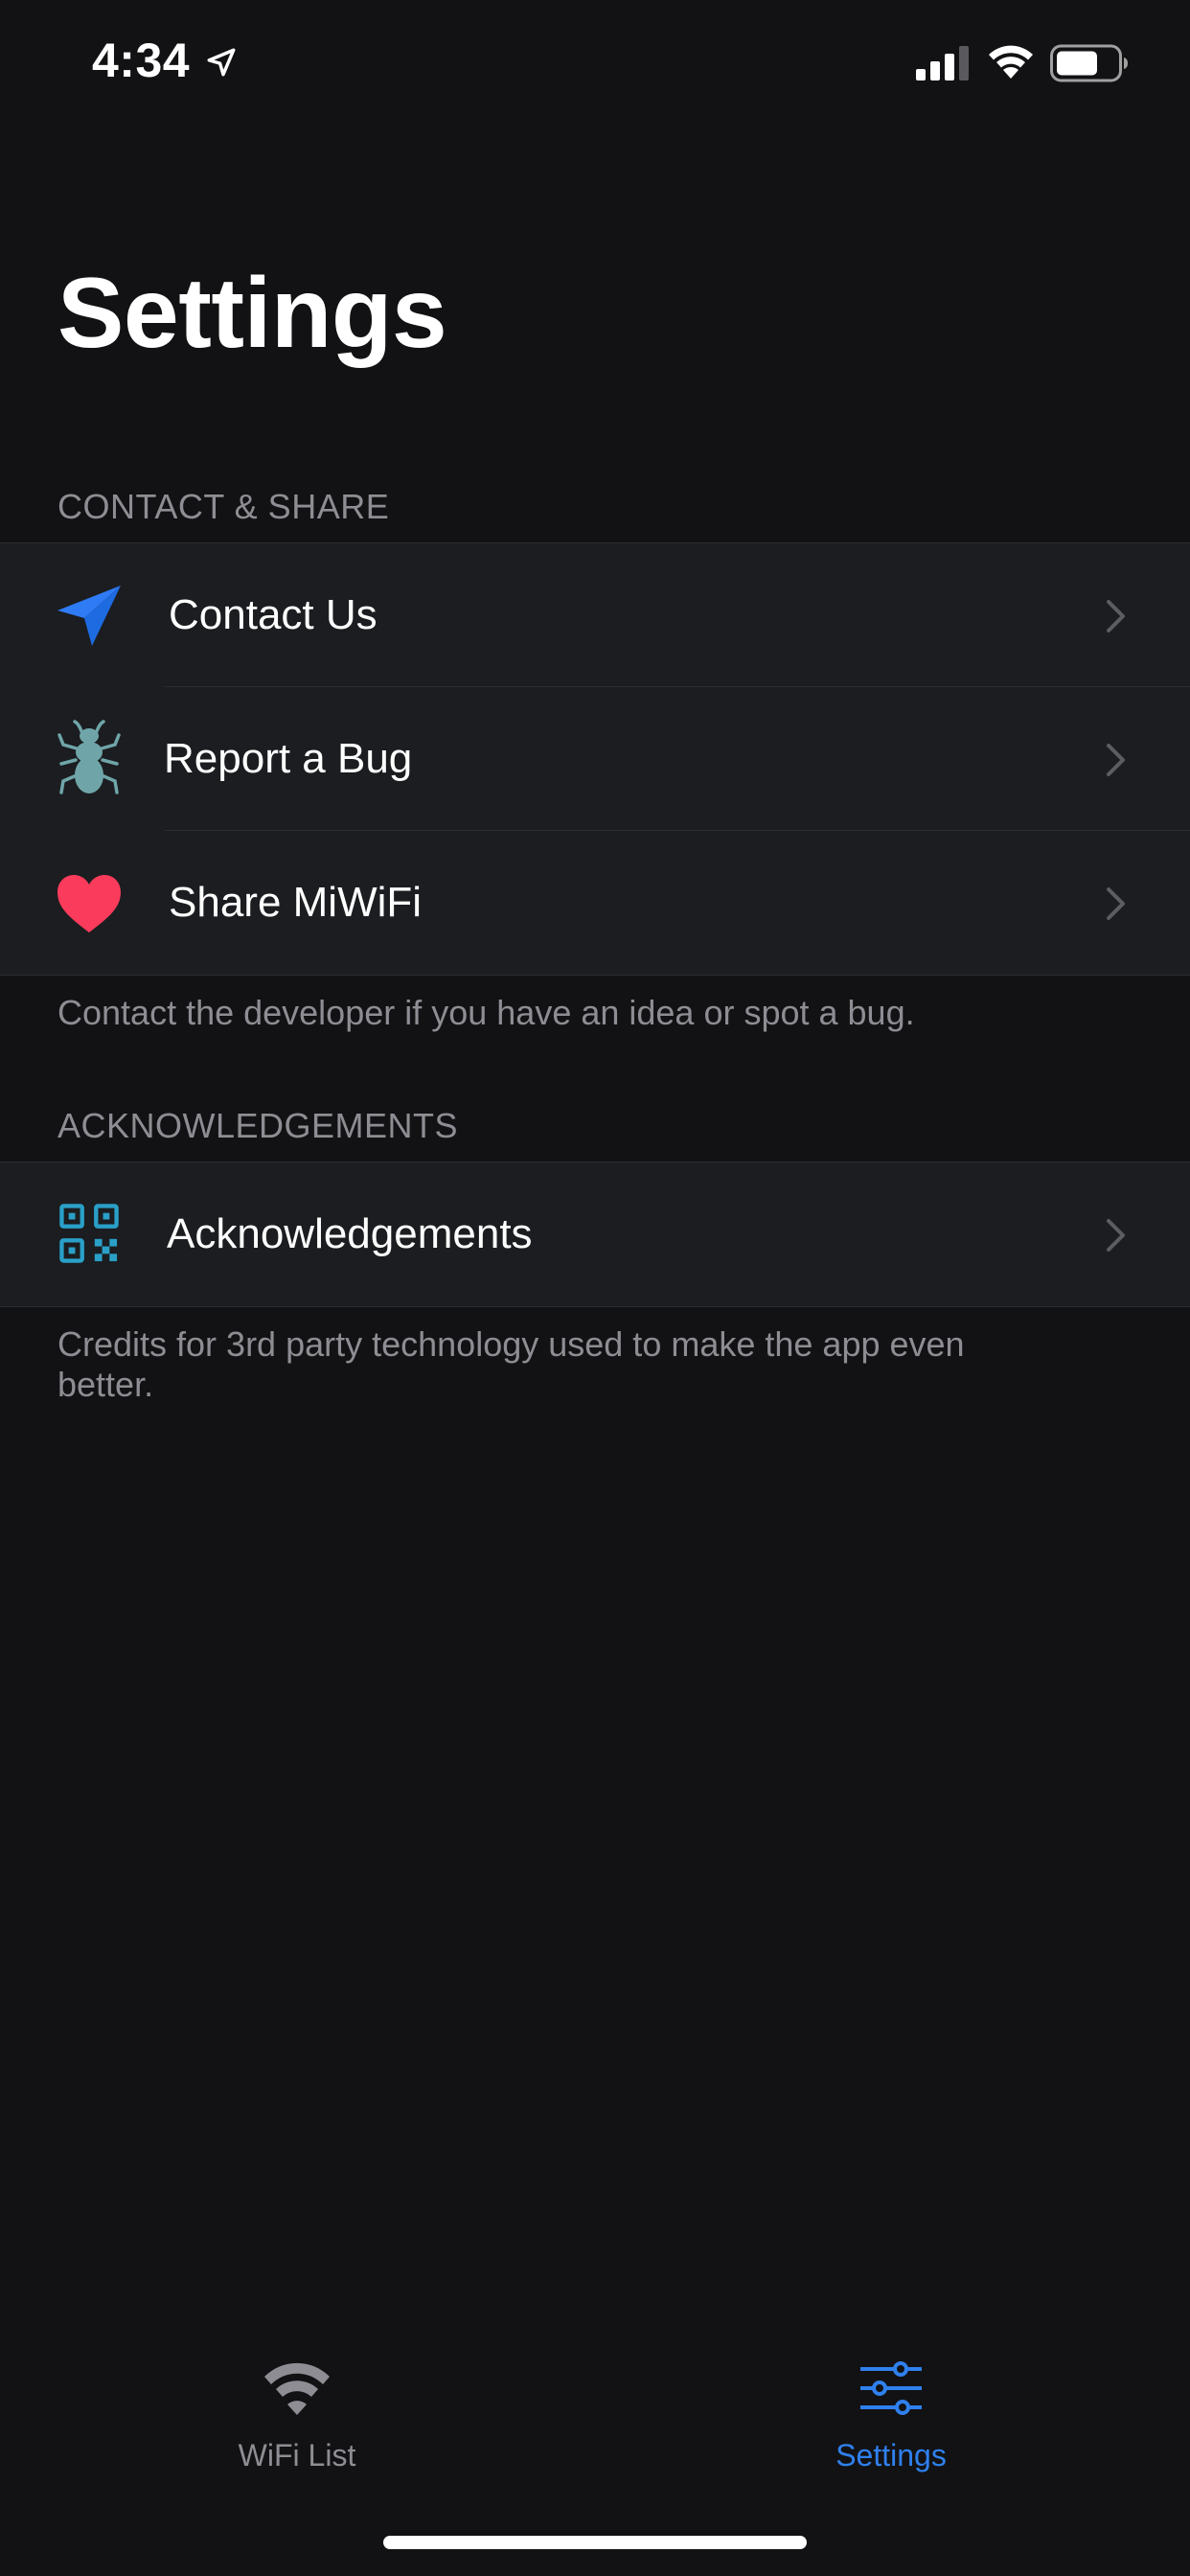  Describe the element at coordinates (273, 614) in the screenshot. I see `contact-us-label: Contact Us` at that location.